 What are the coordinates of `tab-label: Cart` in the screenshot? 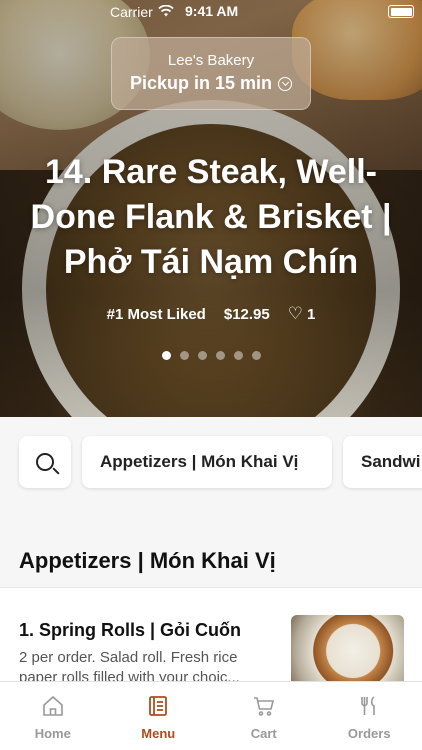 It's located at (263, 733).